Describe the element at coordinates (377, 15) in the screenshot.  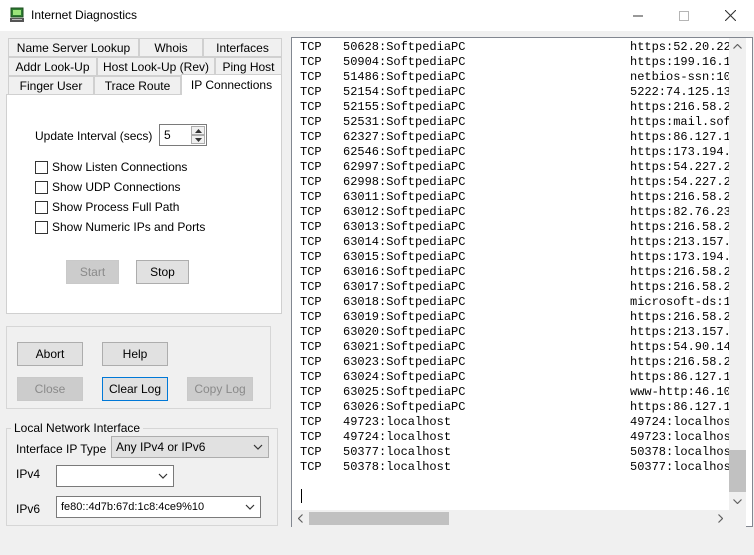
I see `title-bar: Internet Diagnostics` at that location.